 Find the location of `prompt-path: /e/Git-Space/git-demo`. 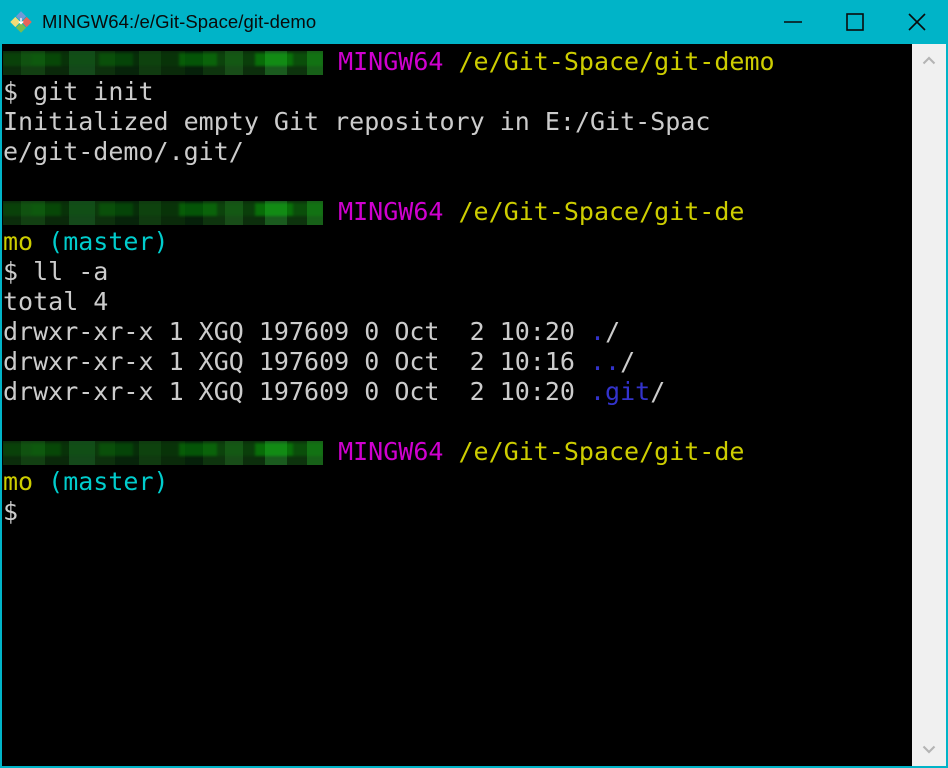

prompt-path: /e/Git-Space/git-demo is located at coordinates (616, 61).